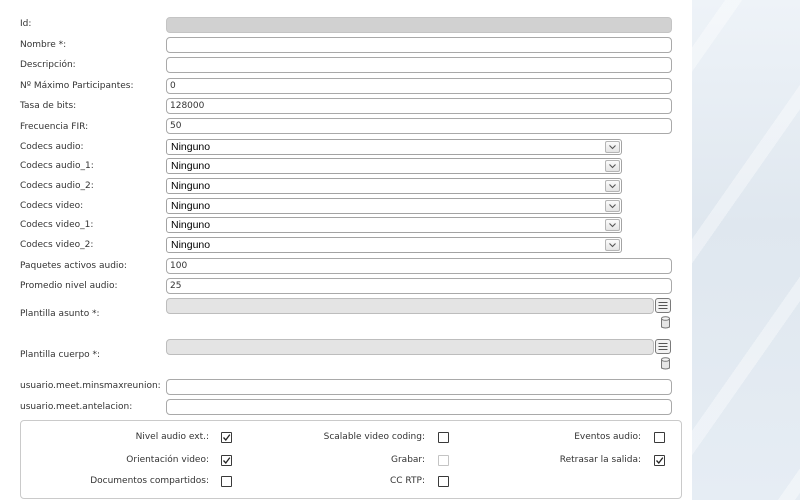 Image resolution: width=800 pixels, height=500 pixels. What do you see at coordinates (26, 24) in the screenshot?
I see `id-label: Id:` at bounding box center [26, 24].